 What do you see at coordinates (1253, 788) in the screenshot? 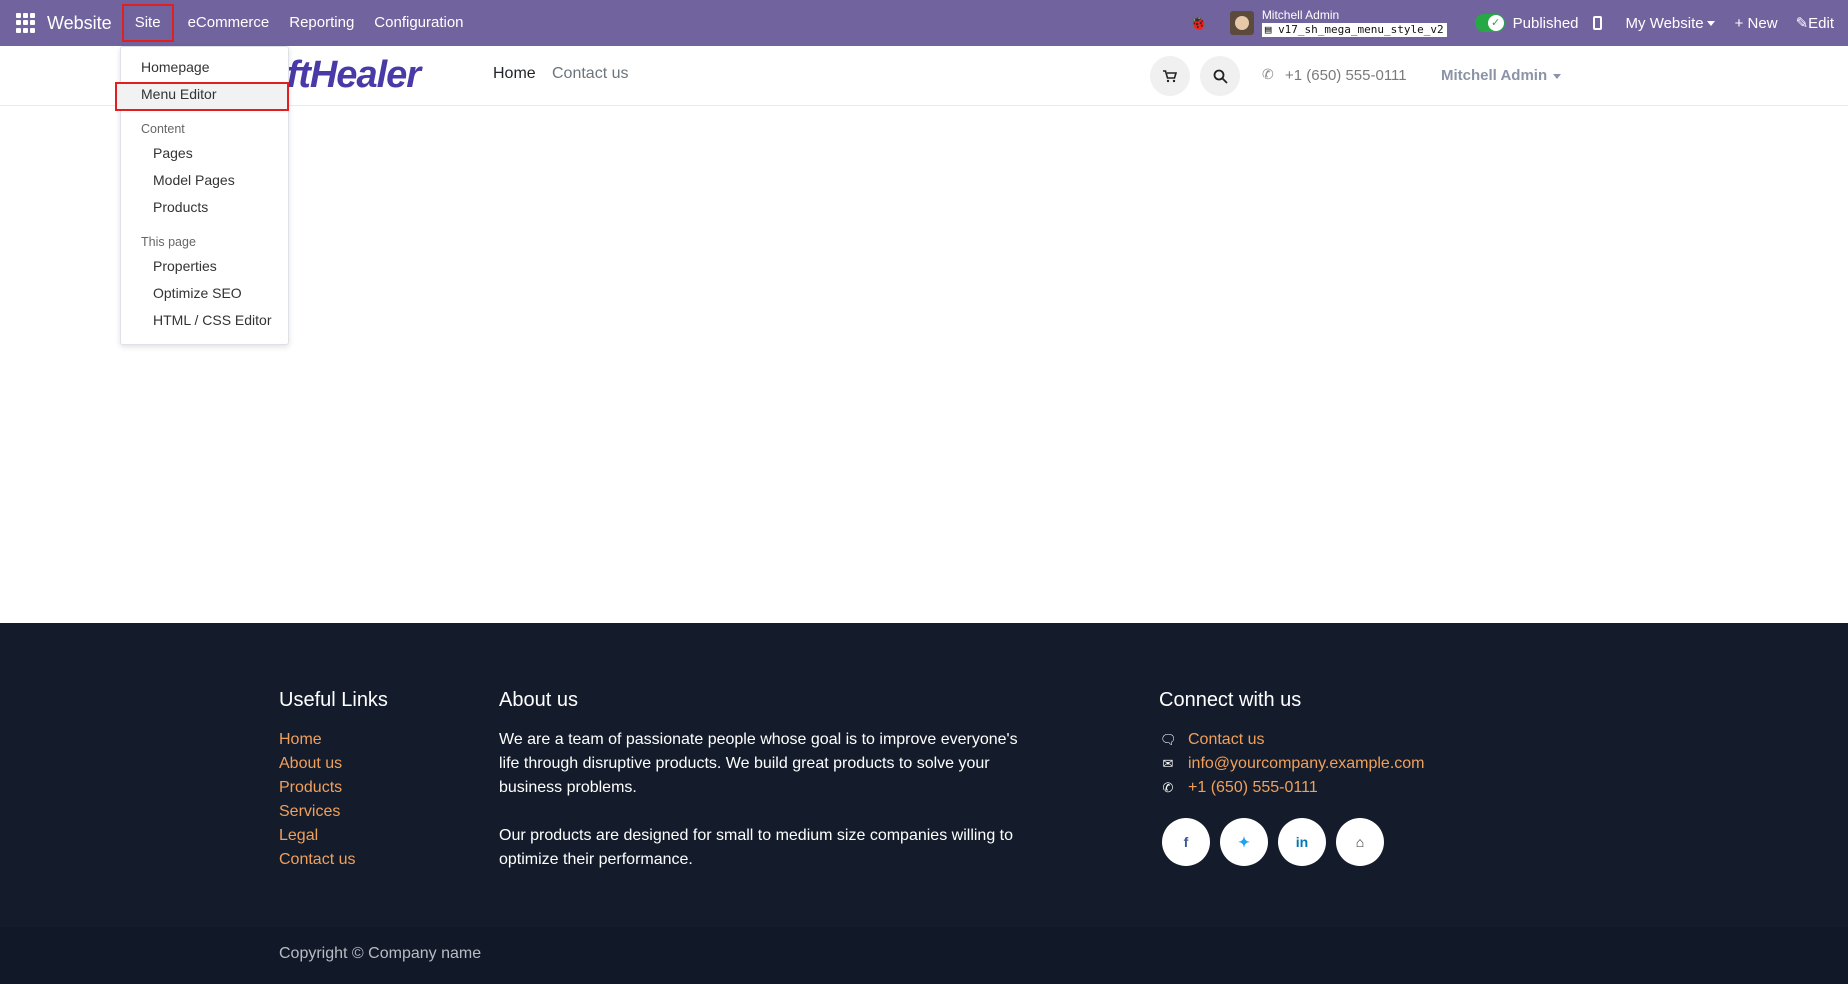
I see `footer-phone-link: +1 (650) 555-0111` at bounding box center [1253, 788].